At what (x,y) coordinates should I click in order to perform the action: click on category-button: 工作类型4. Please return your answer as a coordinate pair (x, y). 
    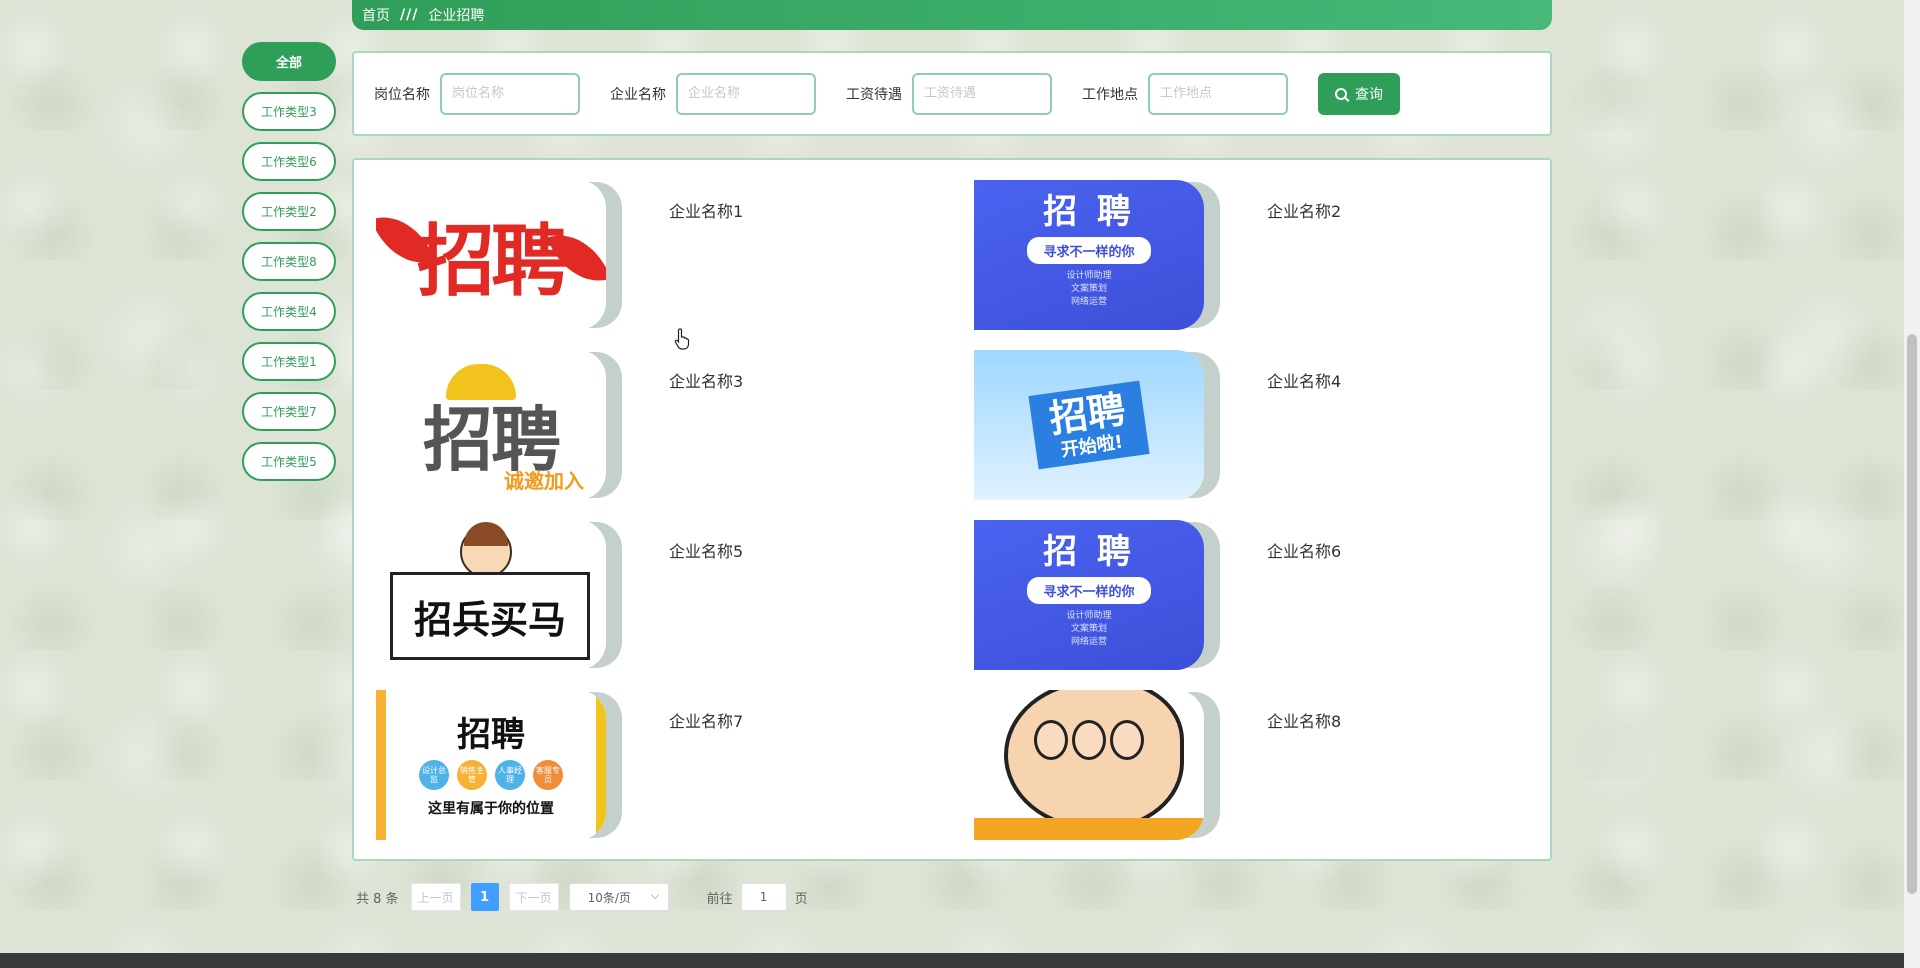
    Looking at the image, I should click on (289, 311).